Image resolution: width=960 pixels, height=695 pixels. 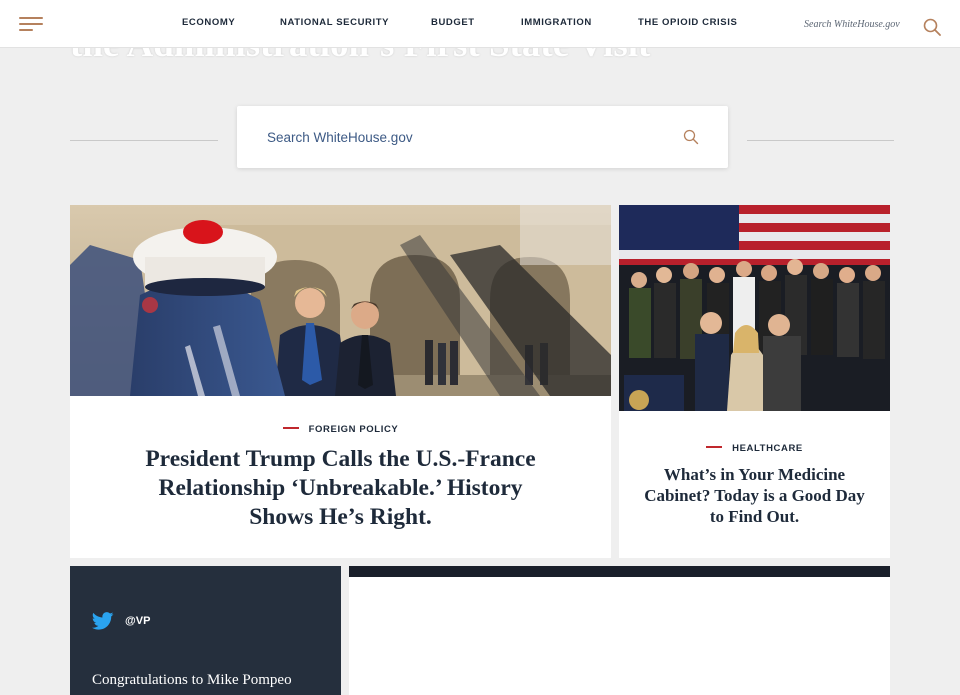 I want to click on headline-line: Relationship ‘Unbreakable.’ History, so click(x=340, y=488).